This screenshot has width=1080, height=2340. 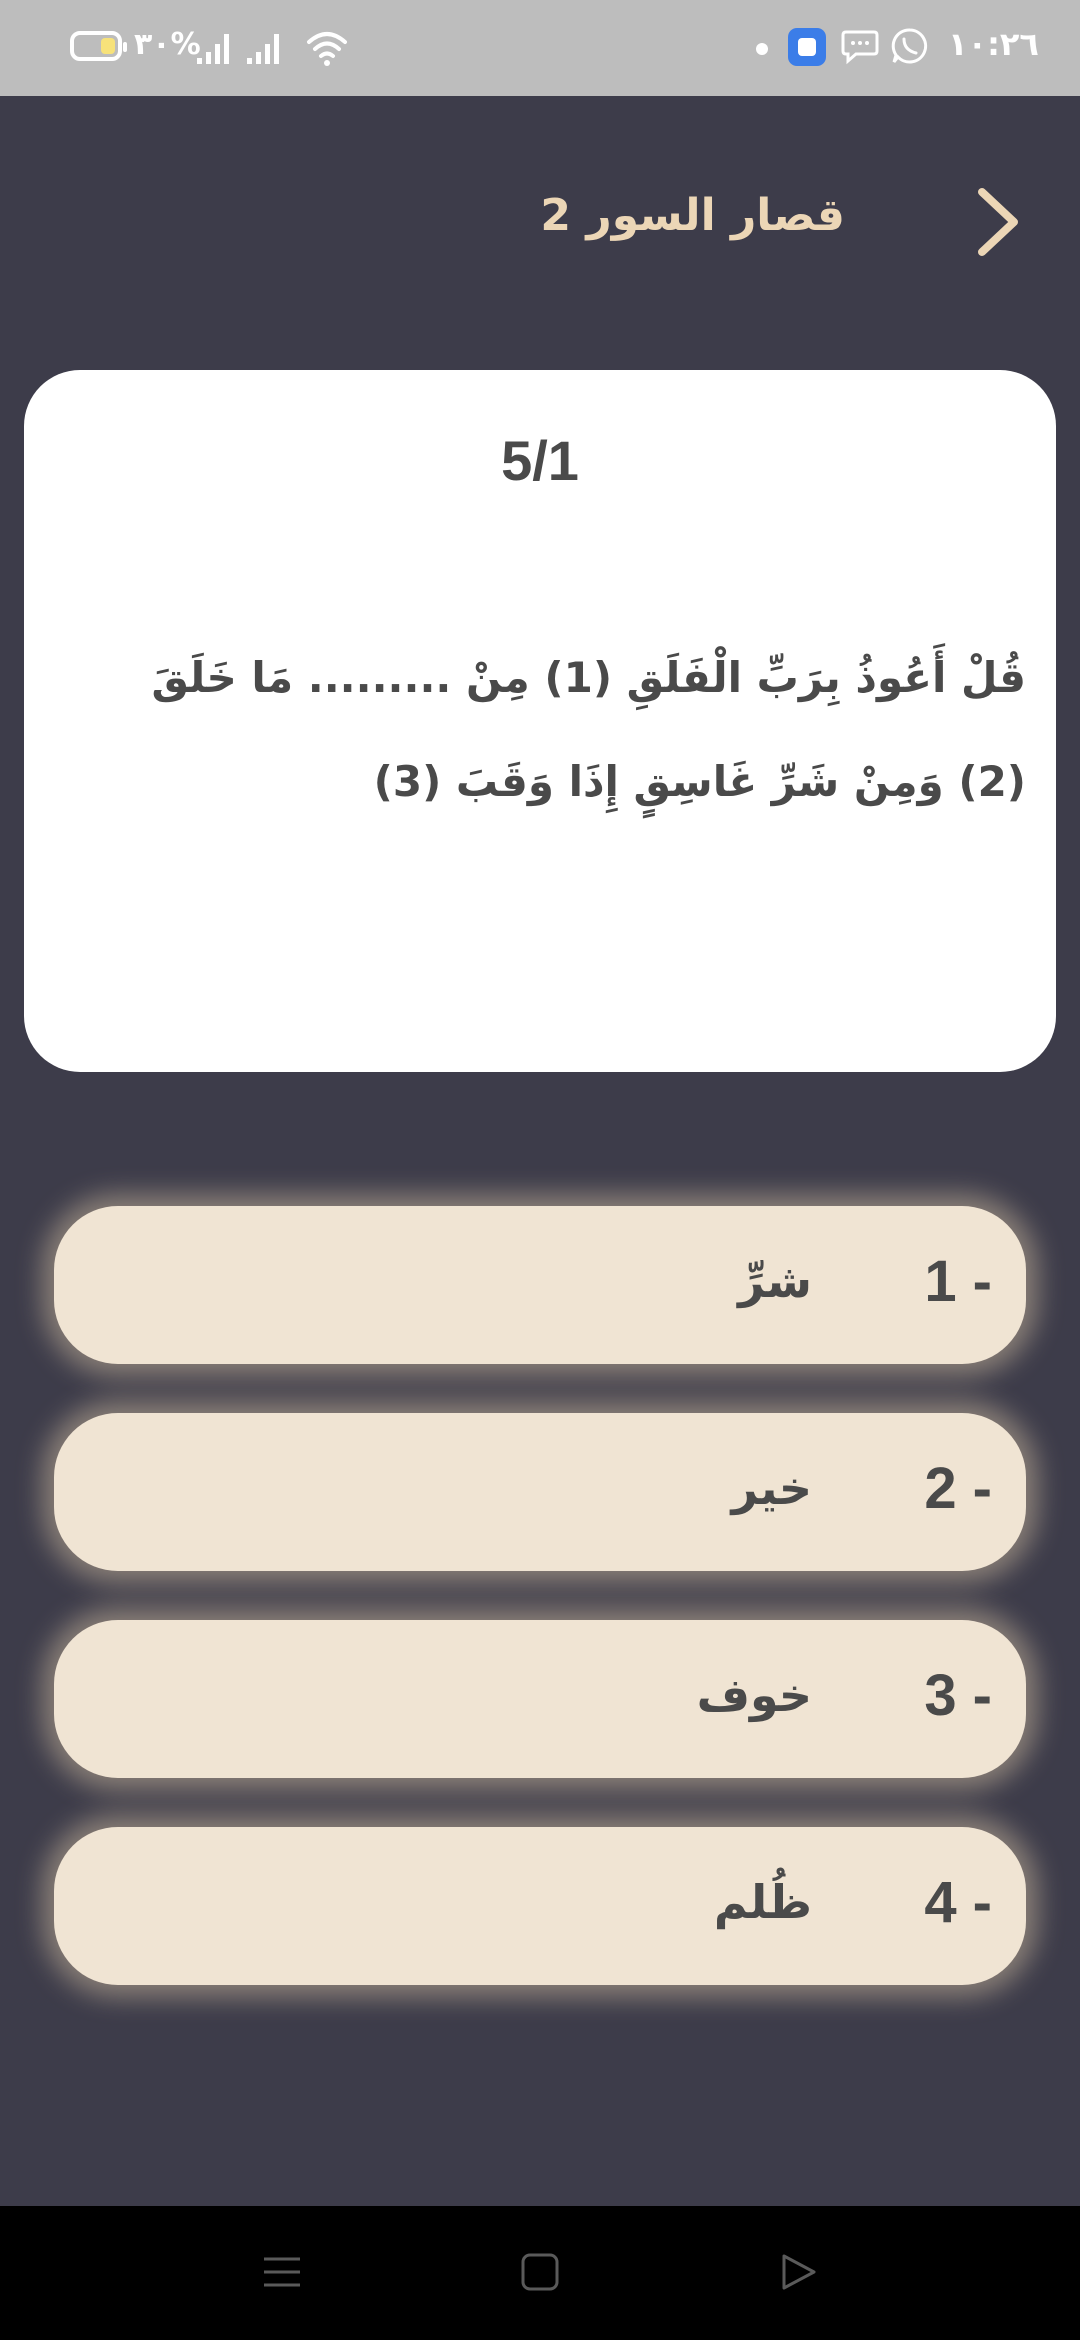 What do you see at coordinates (807, 47) in the screenshot?
I see `app-icon` at bounding box center [807, 47].